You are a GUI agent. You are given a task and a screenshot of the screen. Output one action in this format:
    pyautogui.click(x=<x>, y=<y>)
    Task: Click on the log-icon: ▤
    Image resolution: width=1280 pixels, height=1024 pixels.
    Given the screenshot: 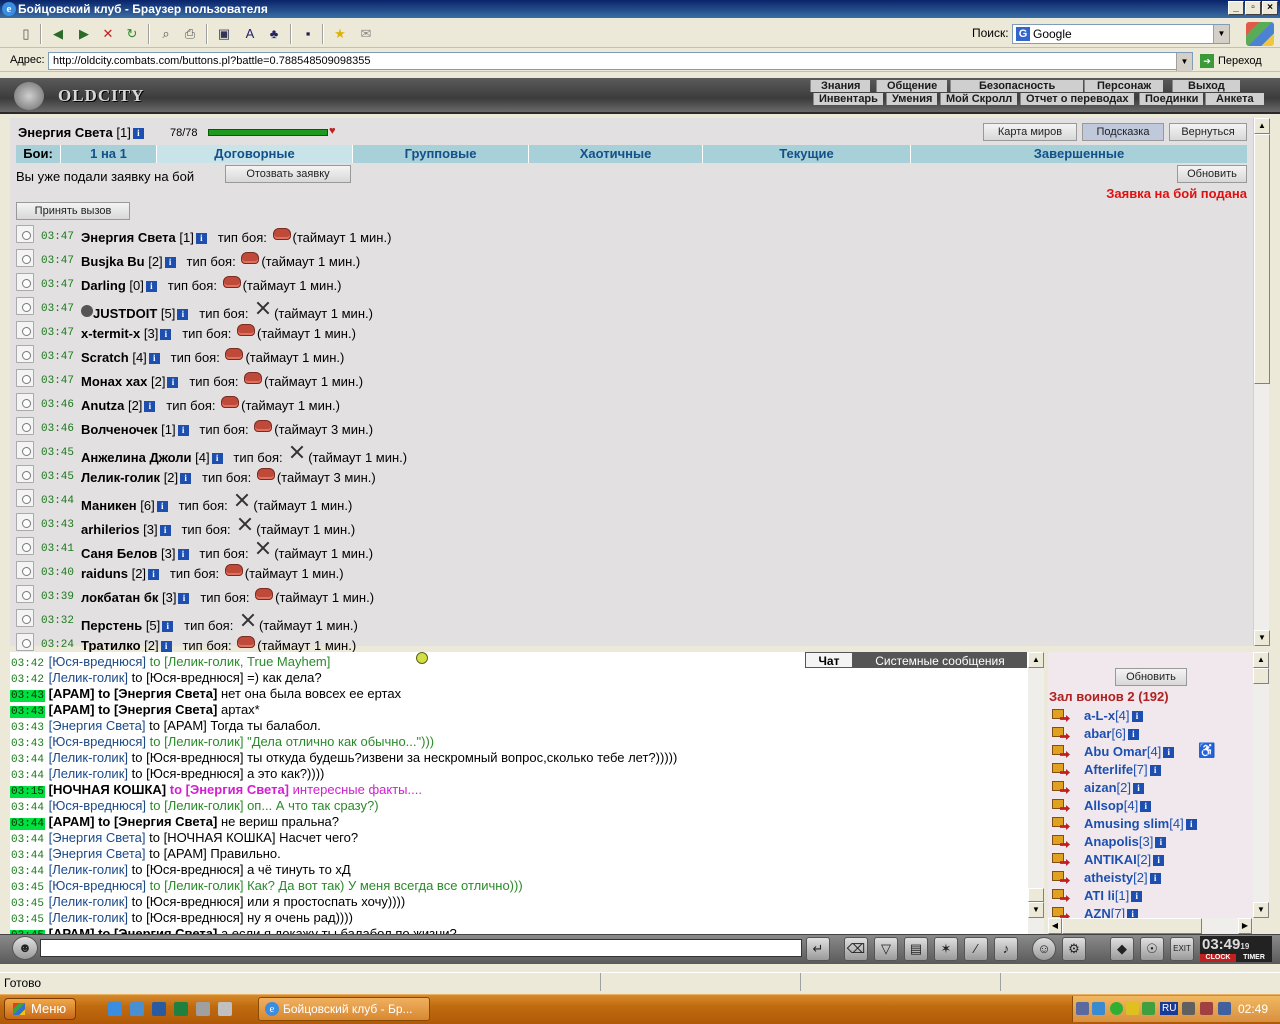 What is the action you would take?
    pyautogui.click(x=916, y=949)
    